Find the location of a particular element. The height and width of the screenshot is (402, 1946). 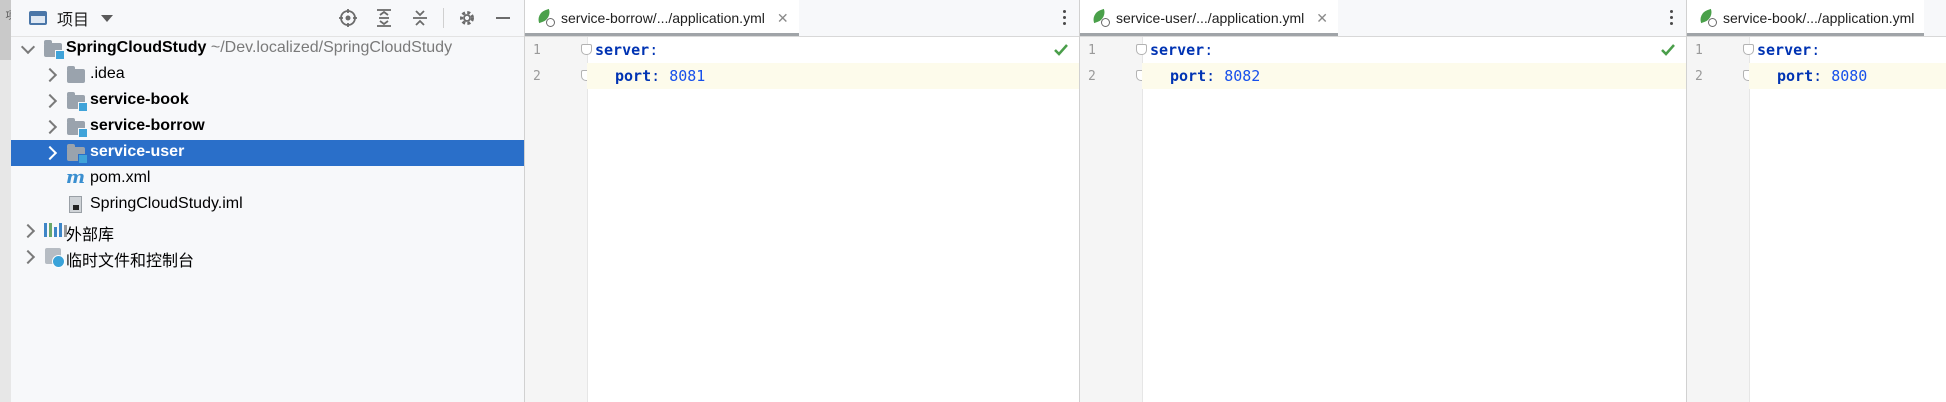

tab-label: service-borrow/.../application.yml is located at coordinates (663, 18).